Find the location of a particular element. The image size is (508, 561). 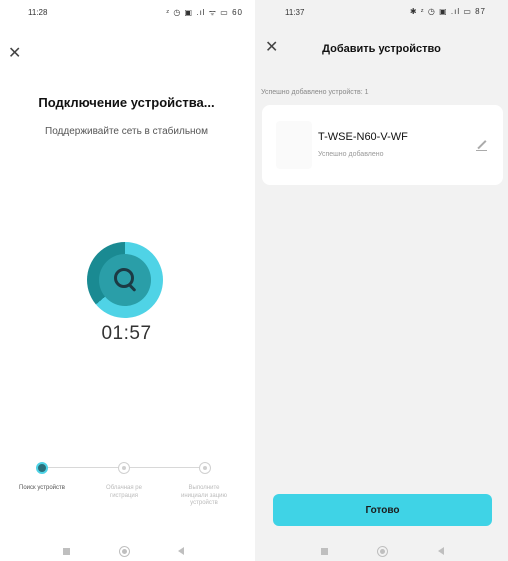

countdown-timer: 01:57 is located at coordinates (126, 333).